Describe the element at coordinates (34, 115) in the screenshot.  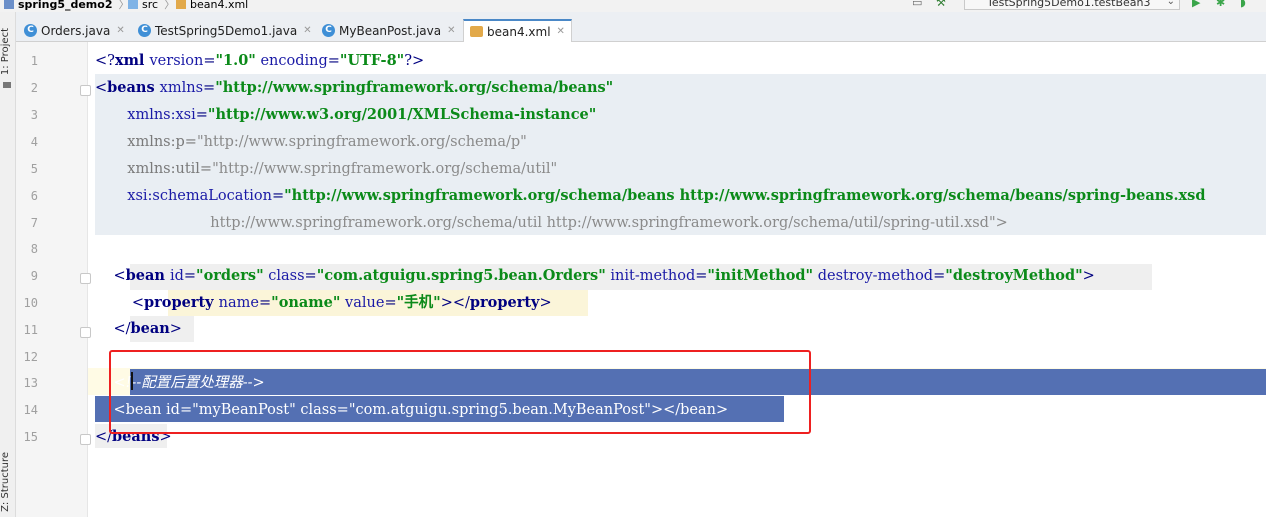
I see `line-number: 3` at that location.